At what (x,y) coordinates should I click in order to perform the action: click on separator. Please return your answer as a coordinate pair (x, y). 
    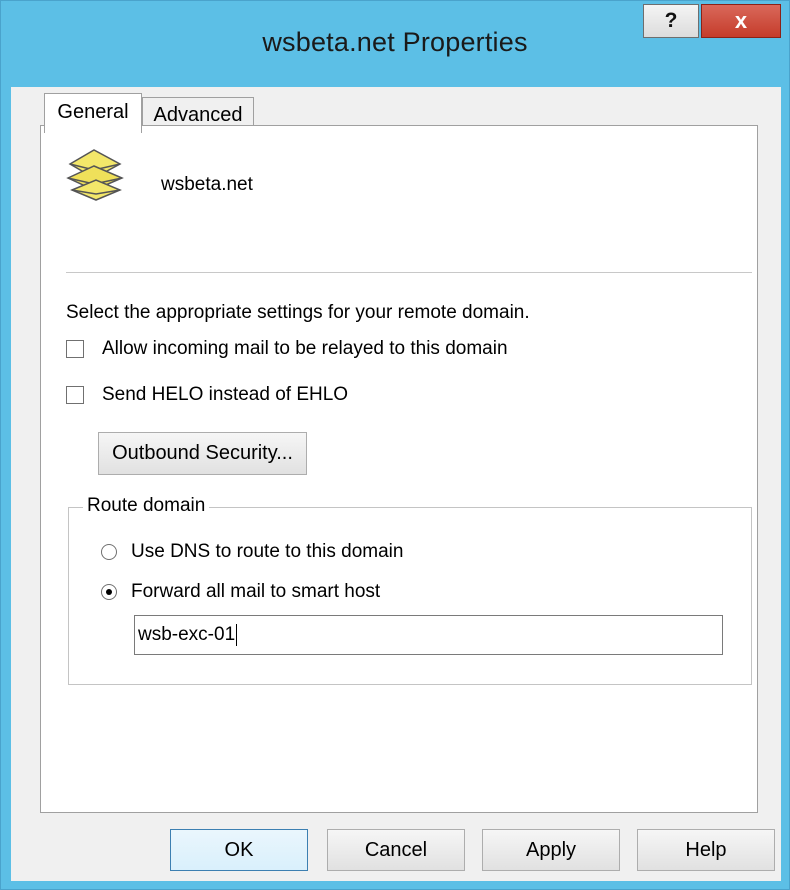
    Looking at the image, I should click on (409, 272).